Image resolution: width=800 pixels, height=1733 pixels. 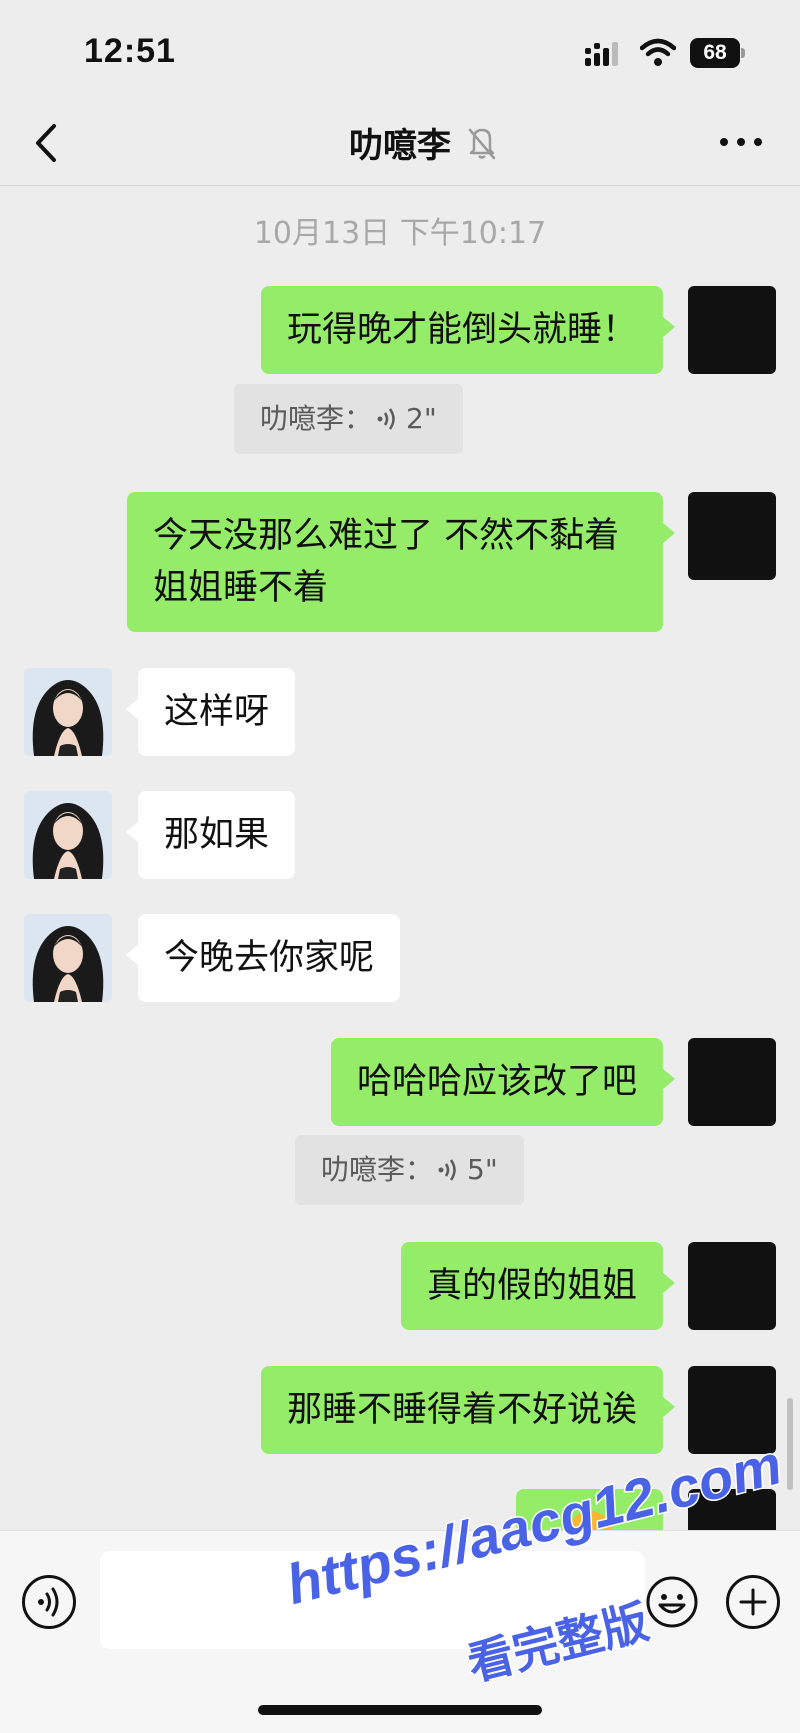 I want to click on quote-duration: 5", so click(x=482, y=1169).